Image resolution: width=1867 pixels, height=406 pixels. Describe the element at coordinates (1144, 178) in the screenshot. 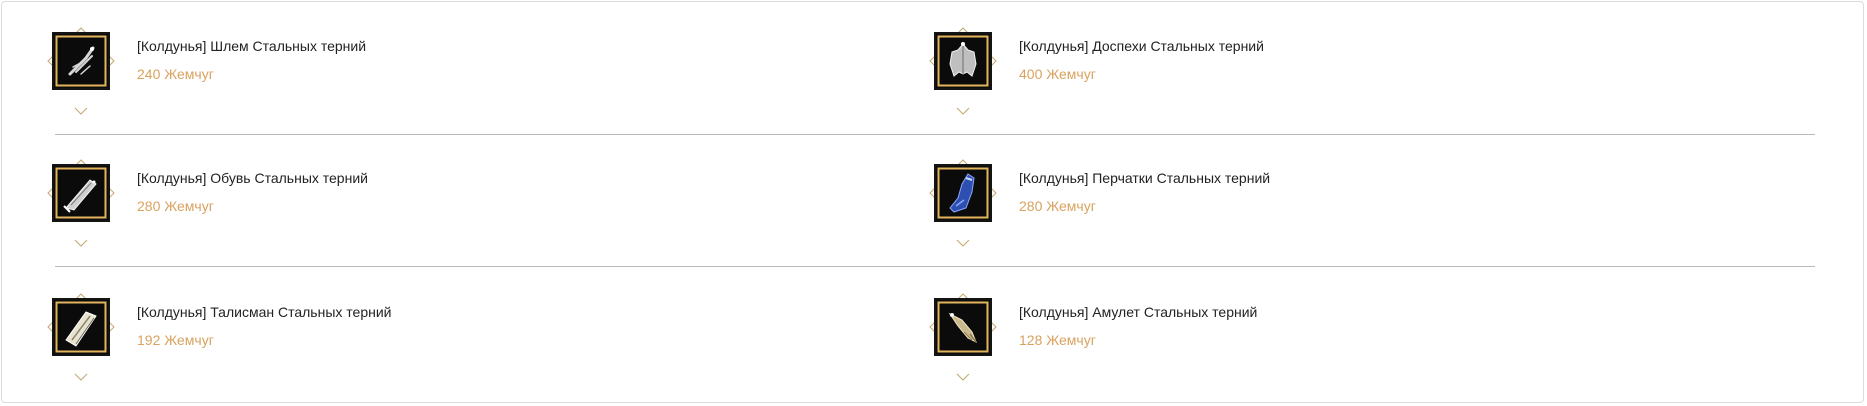

I see `item-name: [Колдунья] Перчатки Стальных терний` at that location.